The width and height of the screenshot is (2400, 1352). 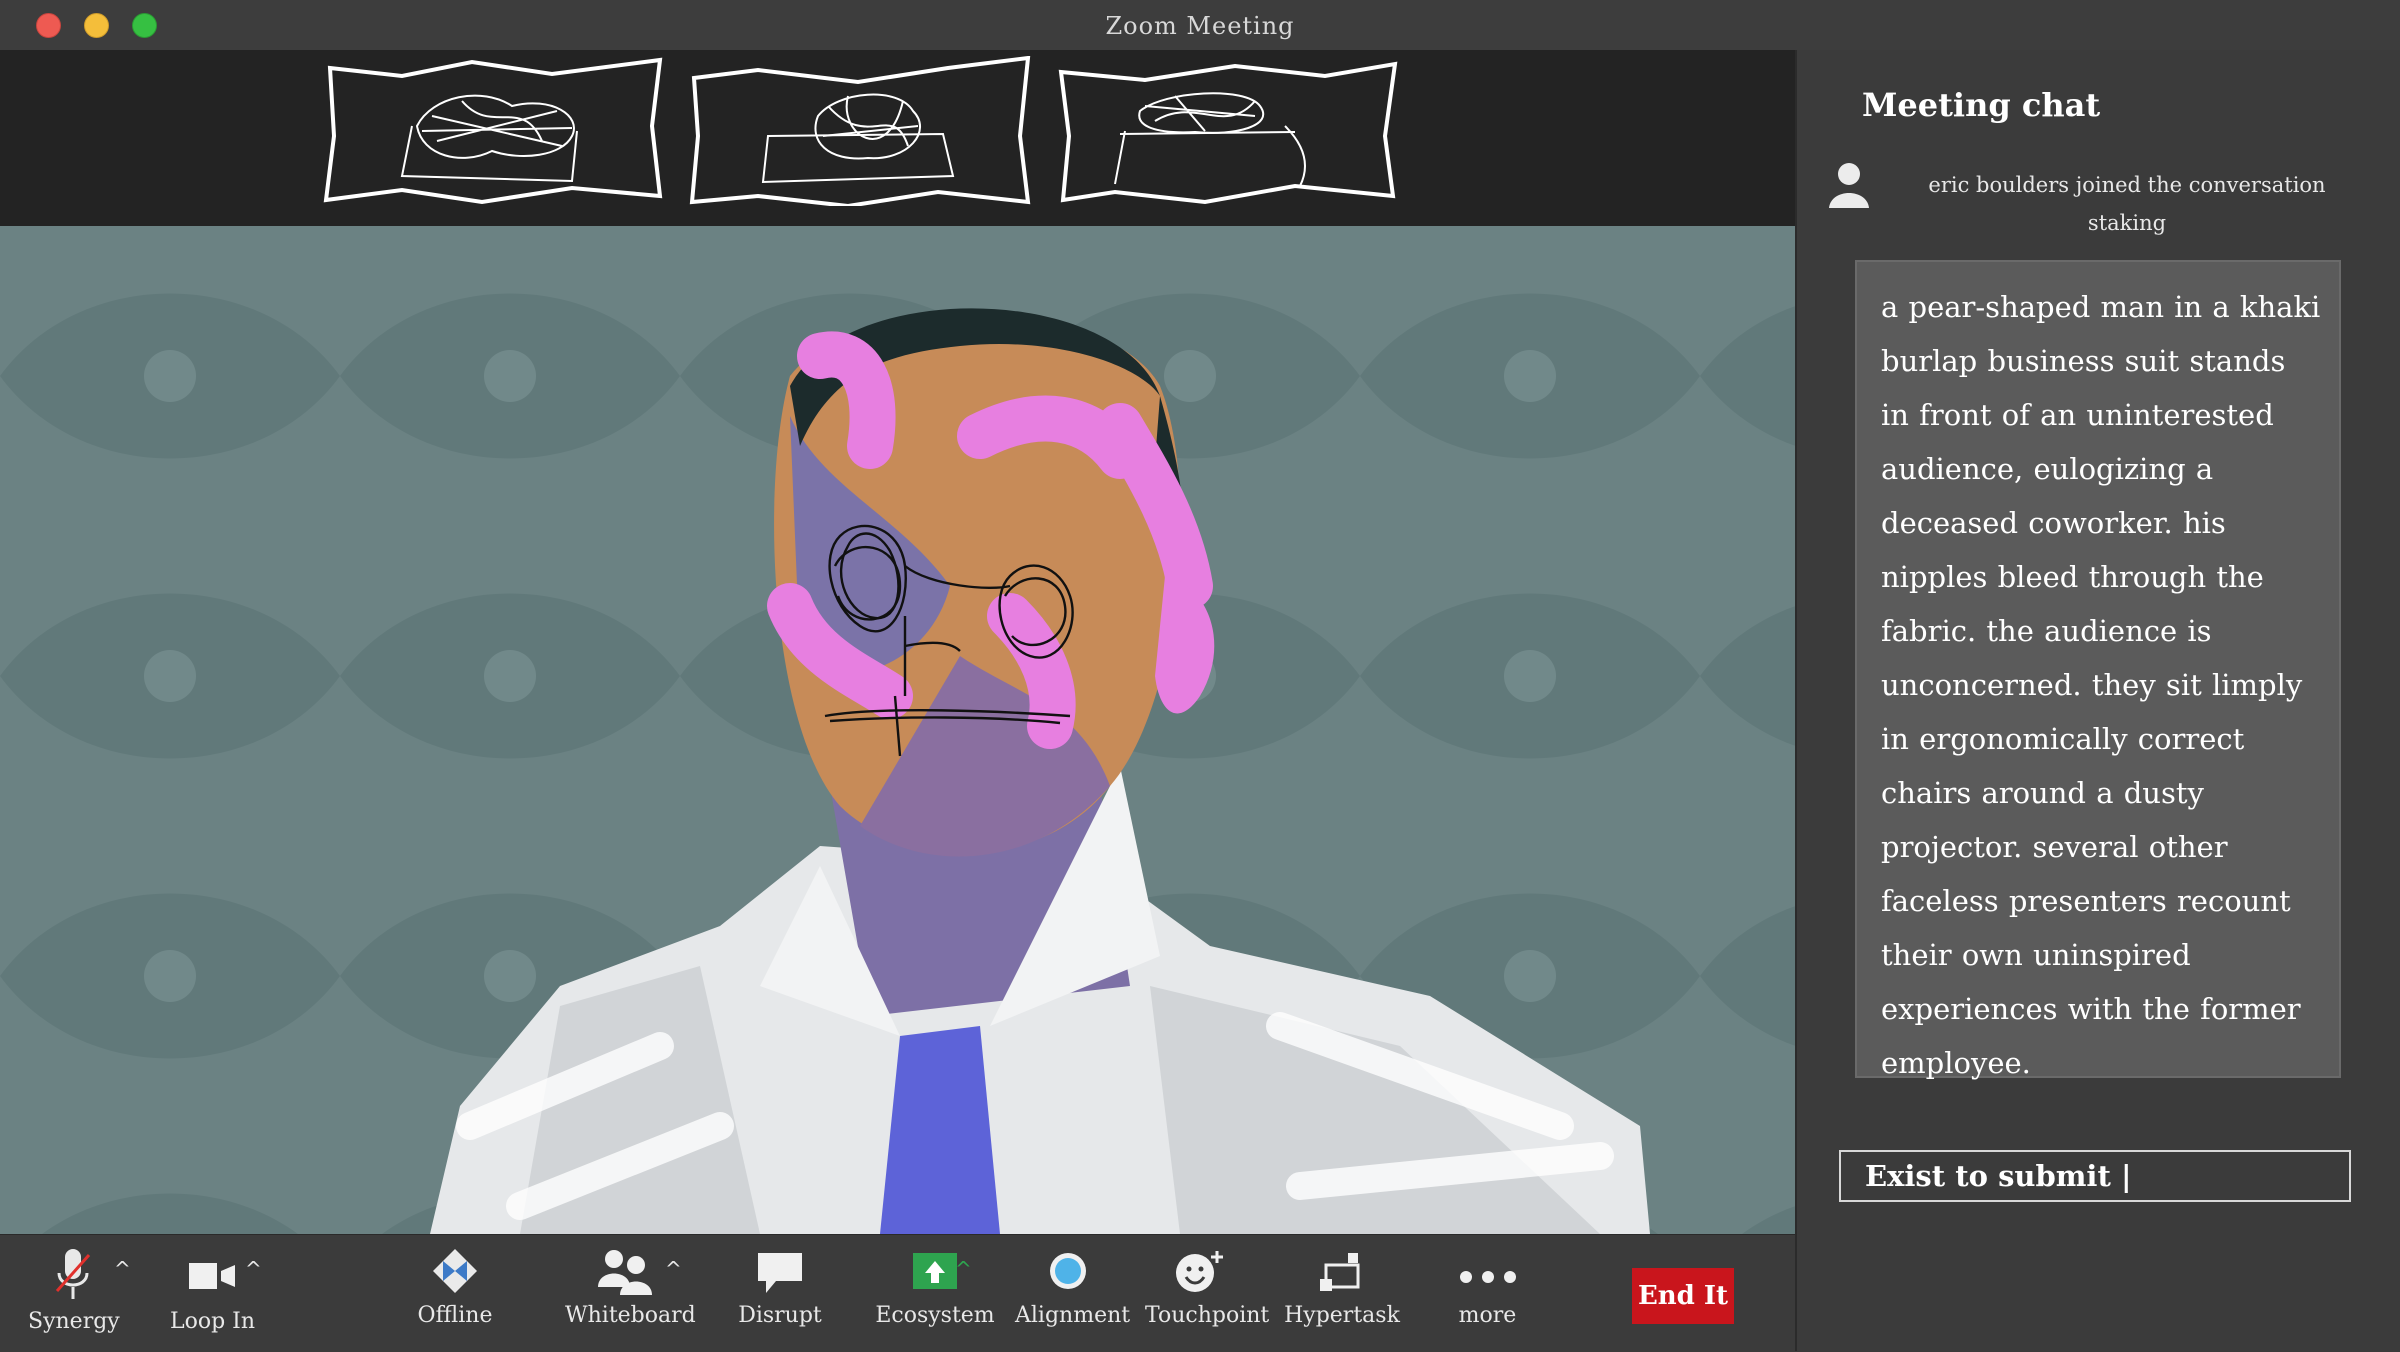 I want to click on touchpoint-label: Touchpoint, so click(x=1207, y=1315).